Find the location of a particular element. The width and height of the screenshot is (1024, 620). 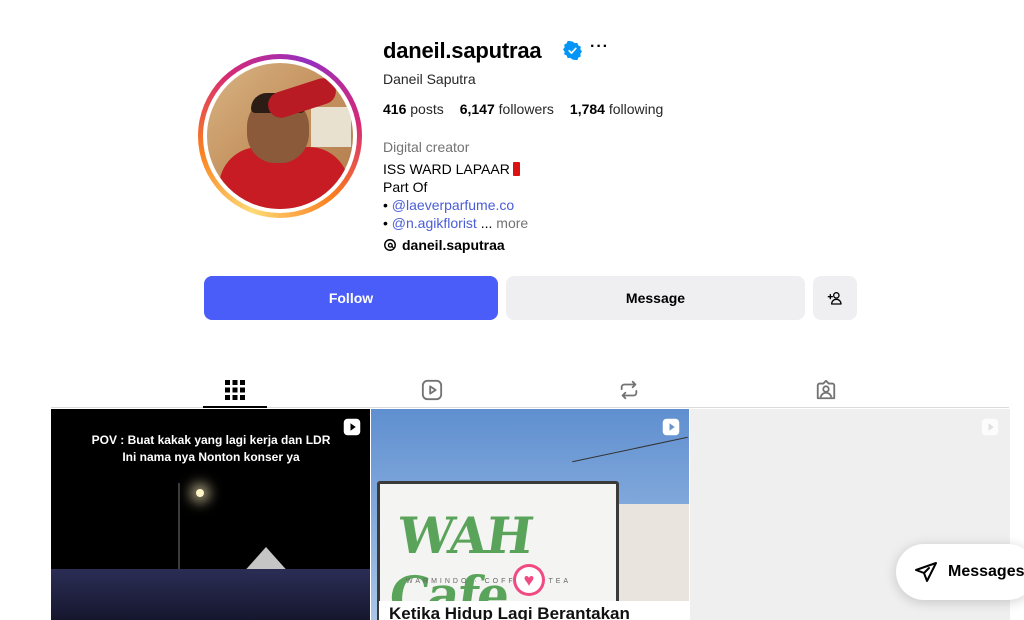

profile-full-name: Daneil Saputra is located at coordinates (429, 79).